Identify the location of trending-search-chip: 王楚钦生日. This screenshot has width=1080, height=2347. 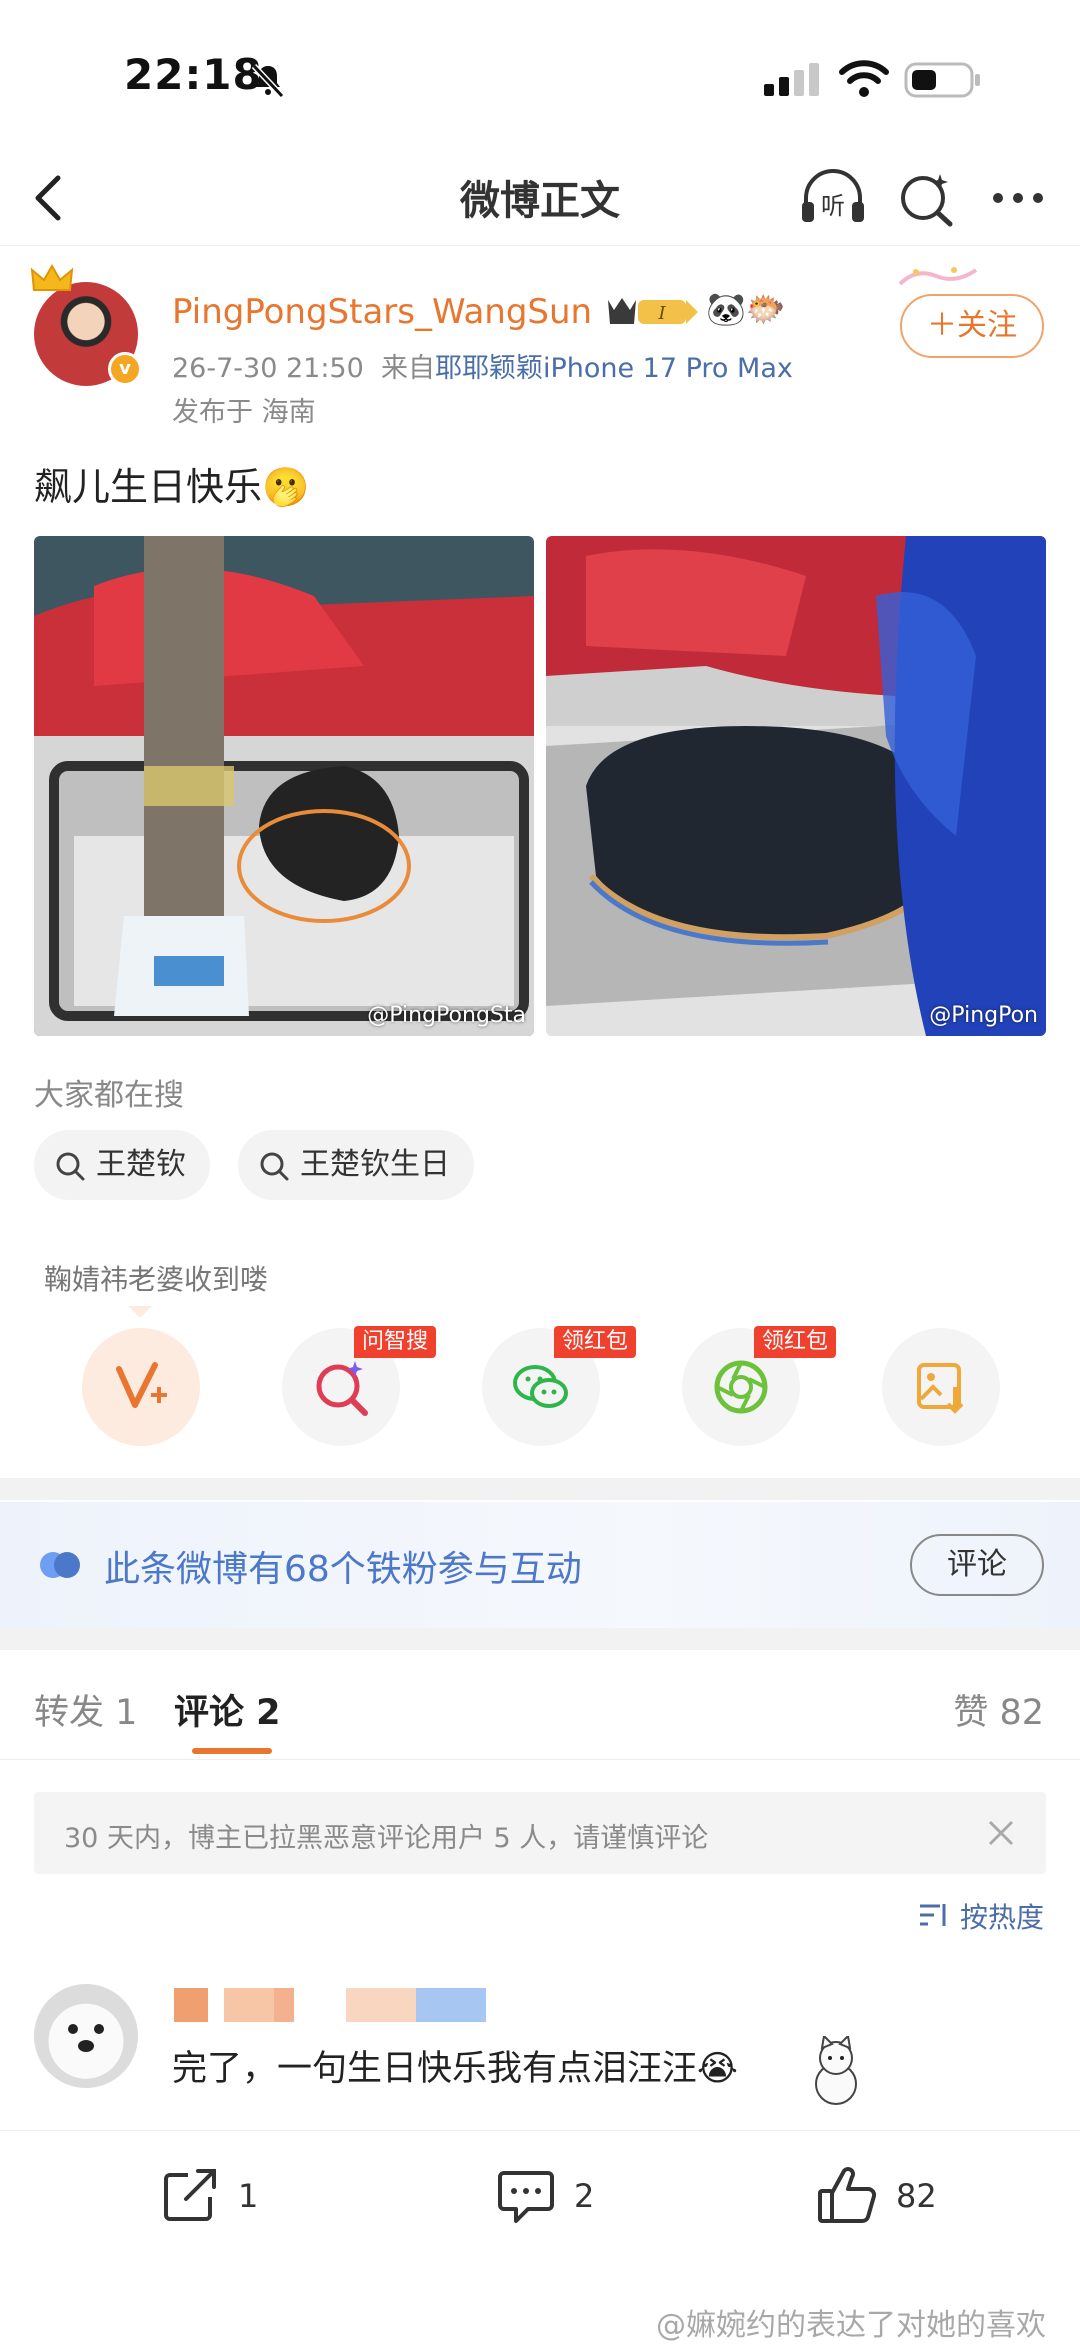
(356, 1165).